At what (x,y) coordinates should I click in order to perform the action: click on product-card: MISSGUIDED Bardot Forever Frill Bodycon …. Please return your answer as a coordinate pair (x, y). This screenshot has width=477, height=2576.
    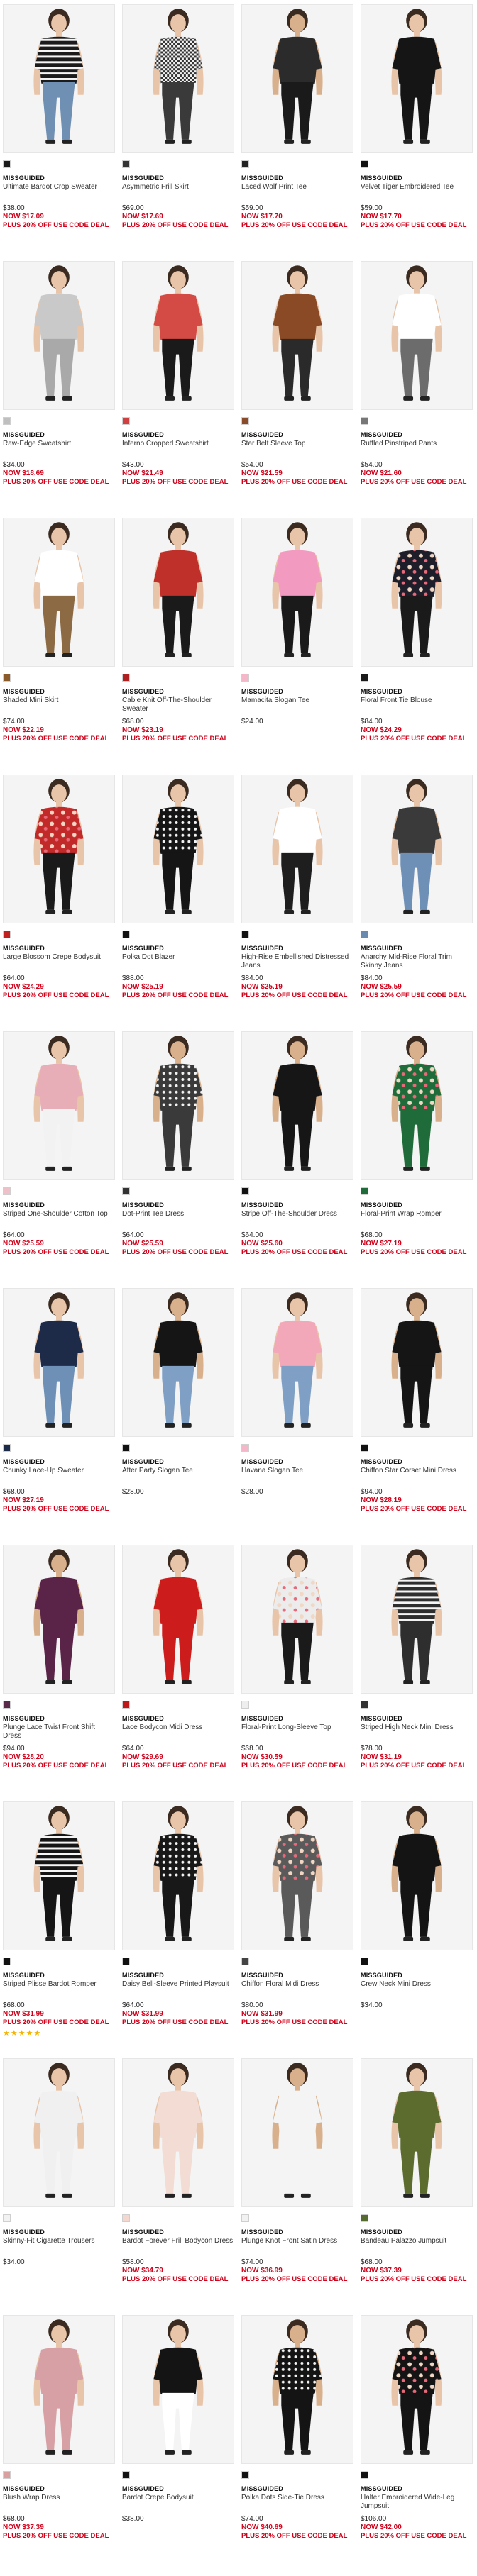
    Looking at the image, I should click on (178, 2186).